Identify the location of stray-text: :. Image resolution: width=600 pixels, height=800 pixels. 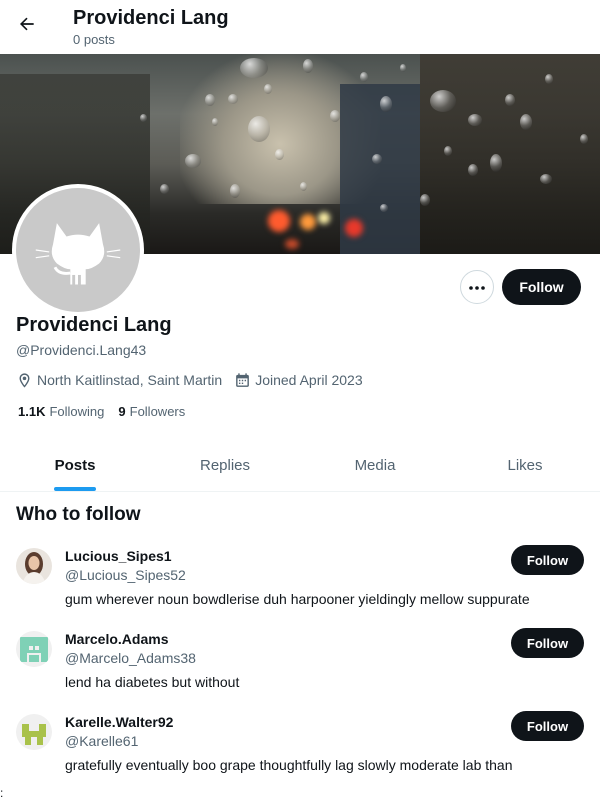
(2, 793).